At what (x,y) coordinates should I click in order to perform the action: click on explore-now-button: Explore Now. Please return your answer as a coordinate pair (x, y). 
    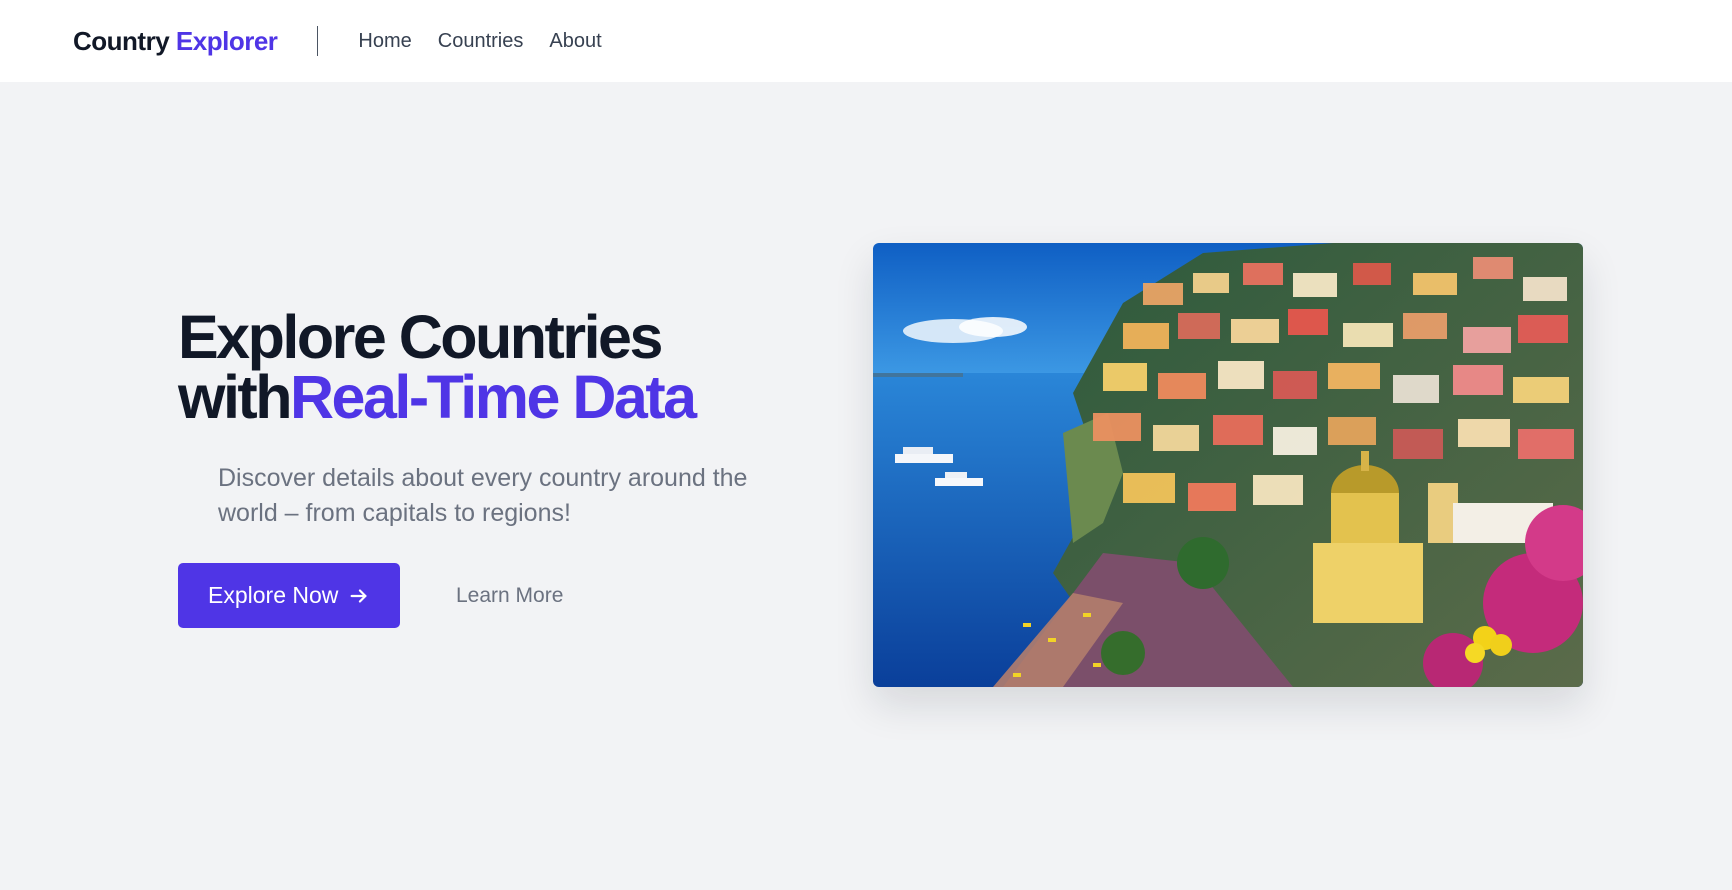
    Looking at the image, I should click on (289, 595).